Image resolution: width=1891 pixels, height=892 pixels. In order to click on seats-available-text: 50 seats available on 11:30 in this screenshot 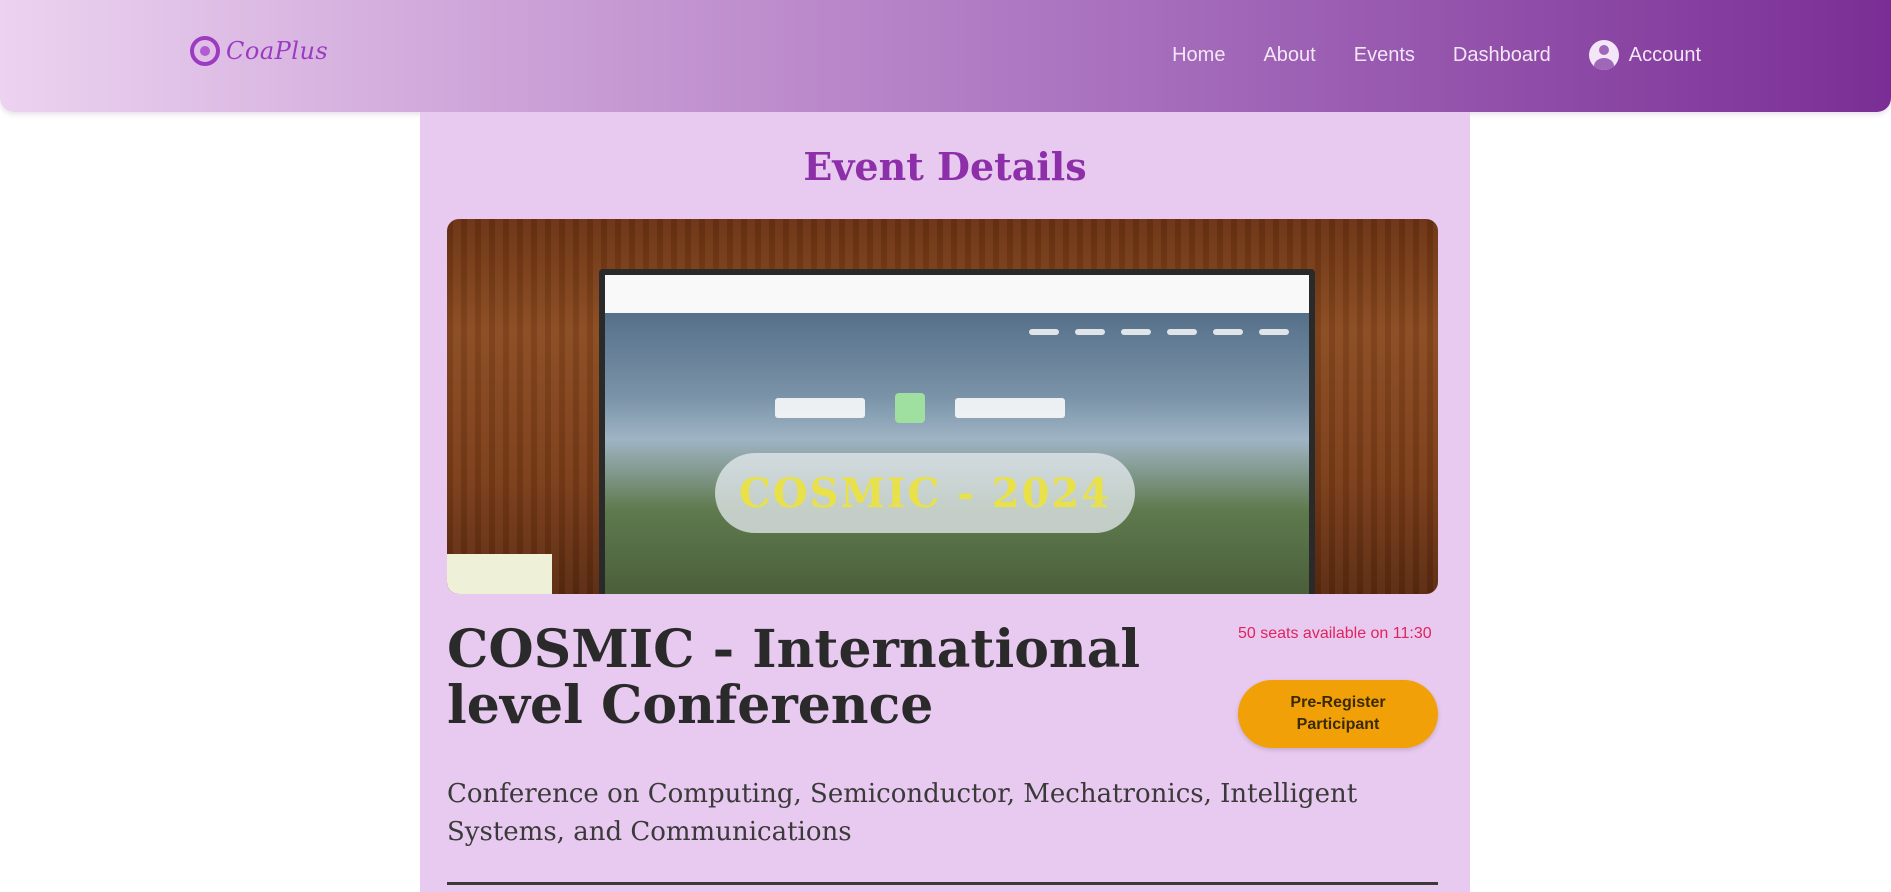, I will do `click(1335, 633)`.